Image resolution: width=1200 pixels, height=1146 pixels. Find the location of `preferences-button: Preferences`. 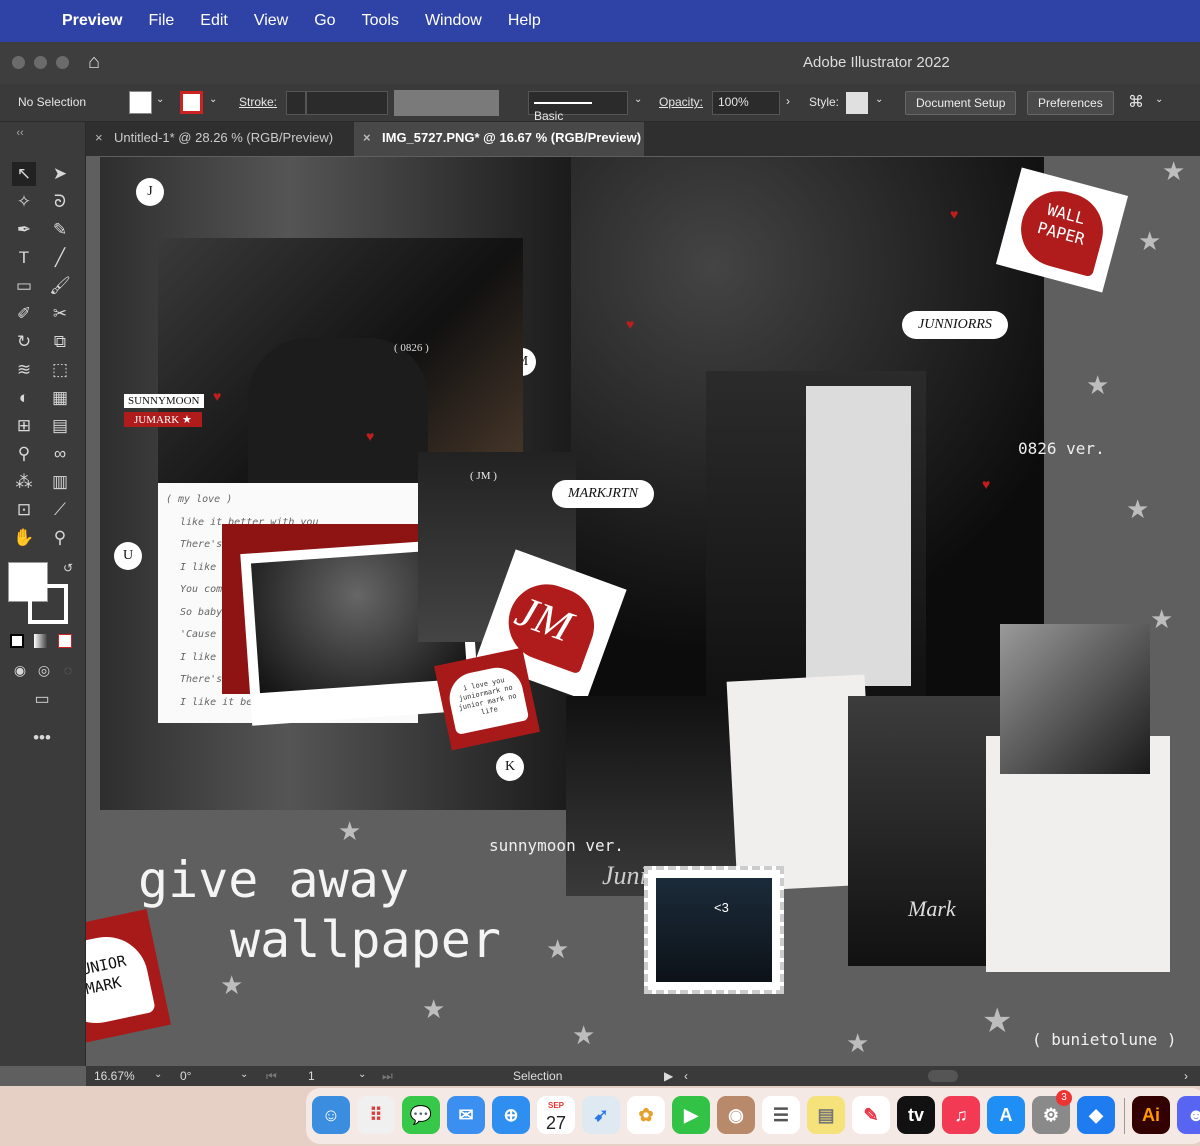

preferences-button: Preferences is located at coordinates (1070, 103).